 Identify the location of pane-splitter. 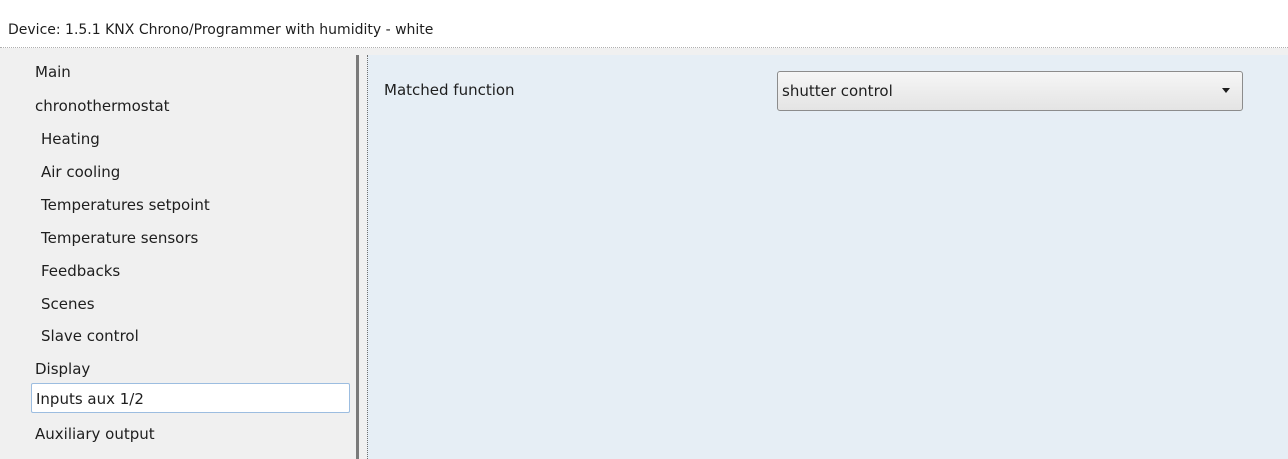
(357, 257).